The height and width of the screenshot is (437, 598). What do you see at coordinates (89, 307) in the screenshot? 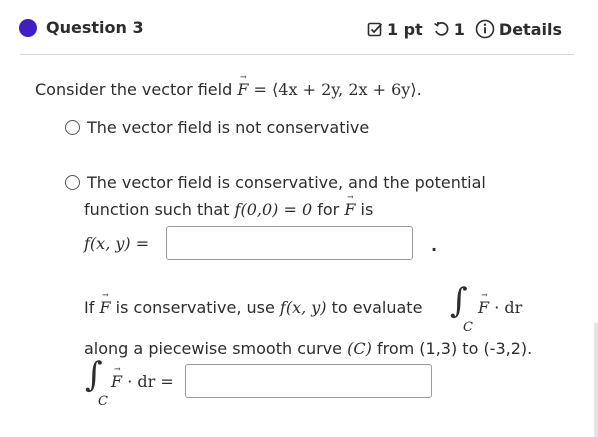
I see `if-text: If` at bounding box center [89, 307].